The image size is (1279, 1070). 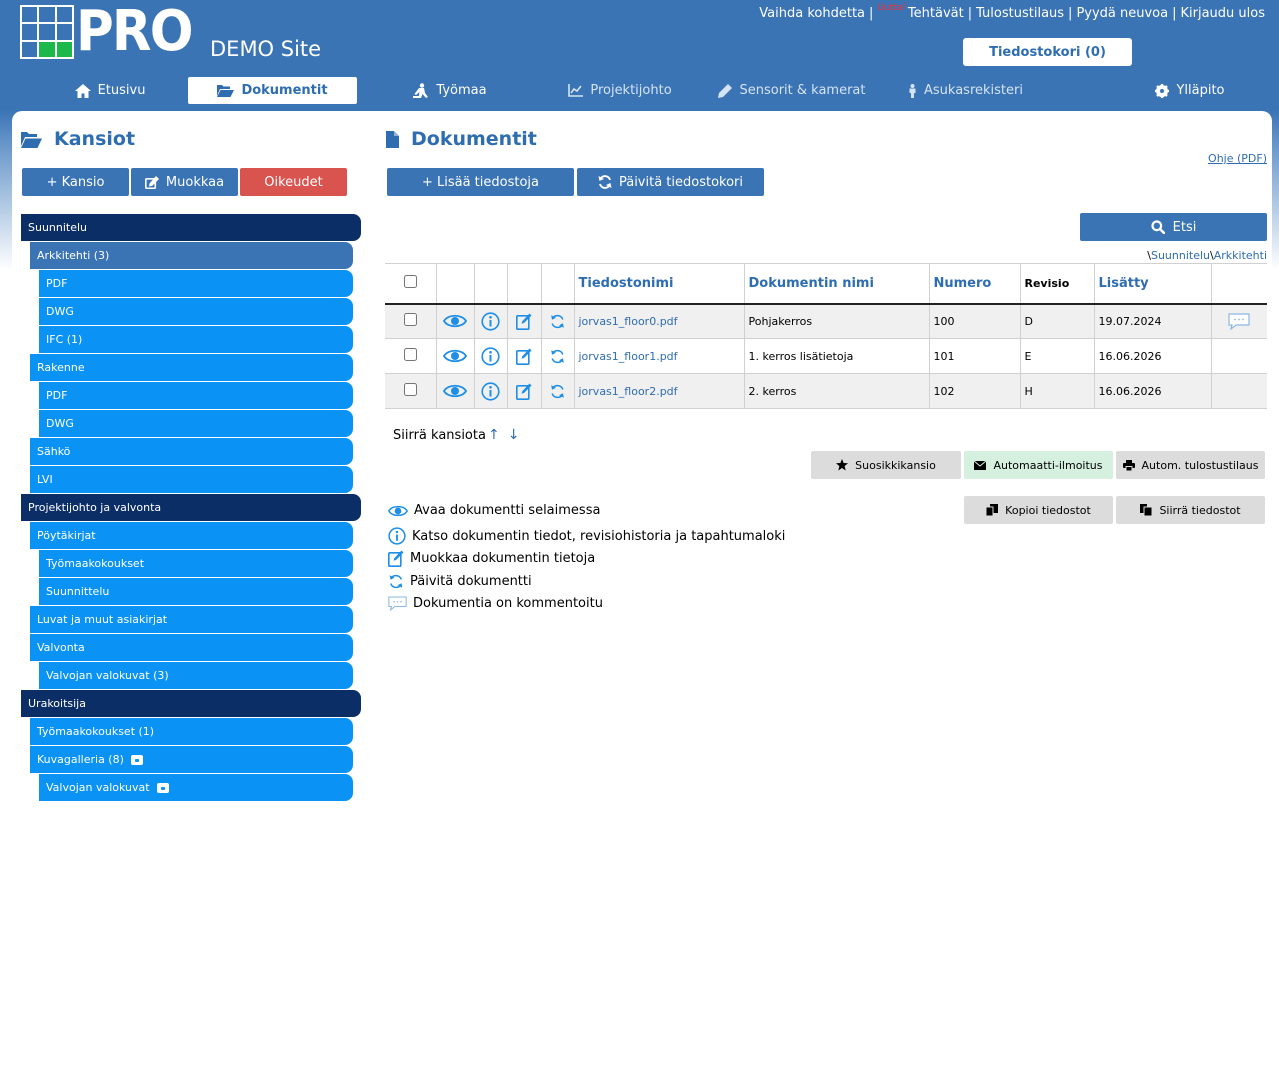 I want to click on edit-cell, so click(x=523, y=391).